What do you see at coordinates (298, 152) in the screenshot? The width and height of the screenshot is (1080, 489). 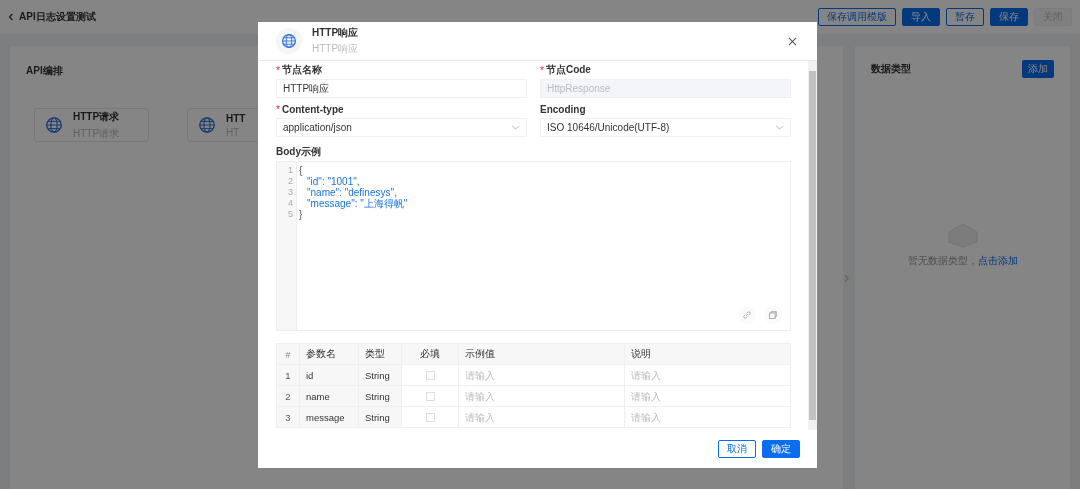 I see `field-label: Body示例` at bounding box center [298, 152].